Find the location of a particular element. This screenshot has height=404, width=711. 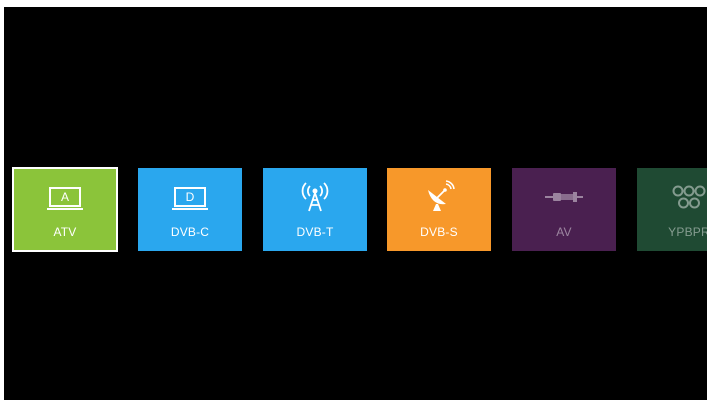

source-tile-dvbt: DVB-T is located at coordinates (315, 209).